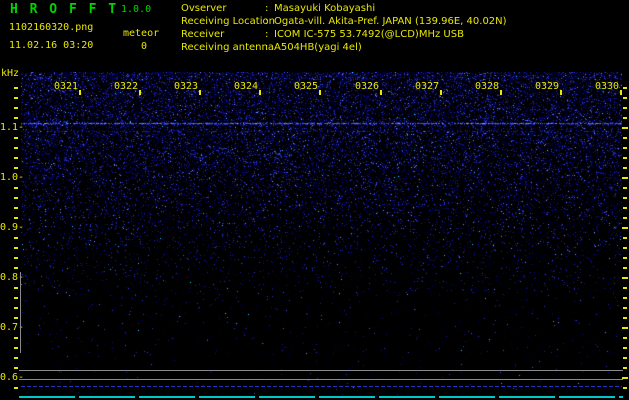 This screenshot has width=629, height=400. I want to click on freq-axis-unit-label: kHz, so click(10, 73).